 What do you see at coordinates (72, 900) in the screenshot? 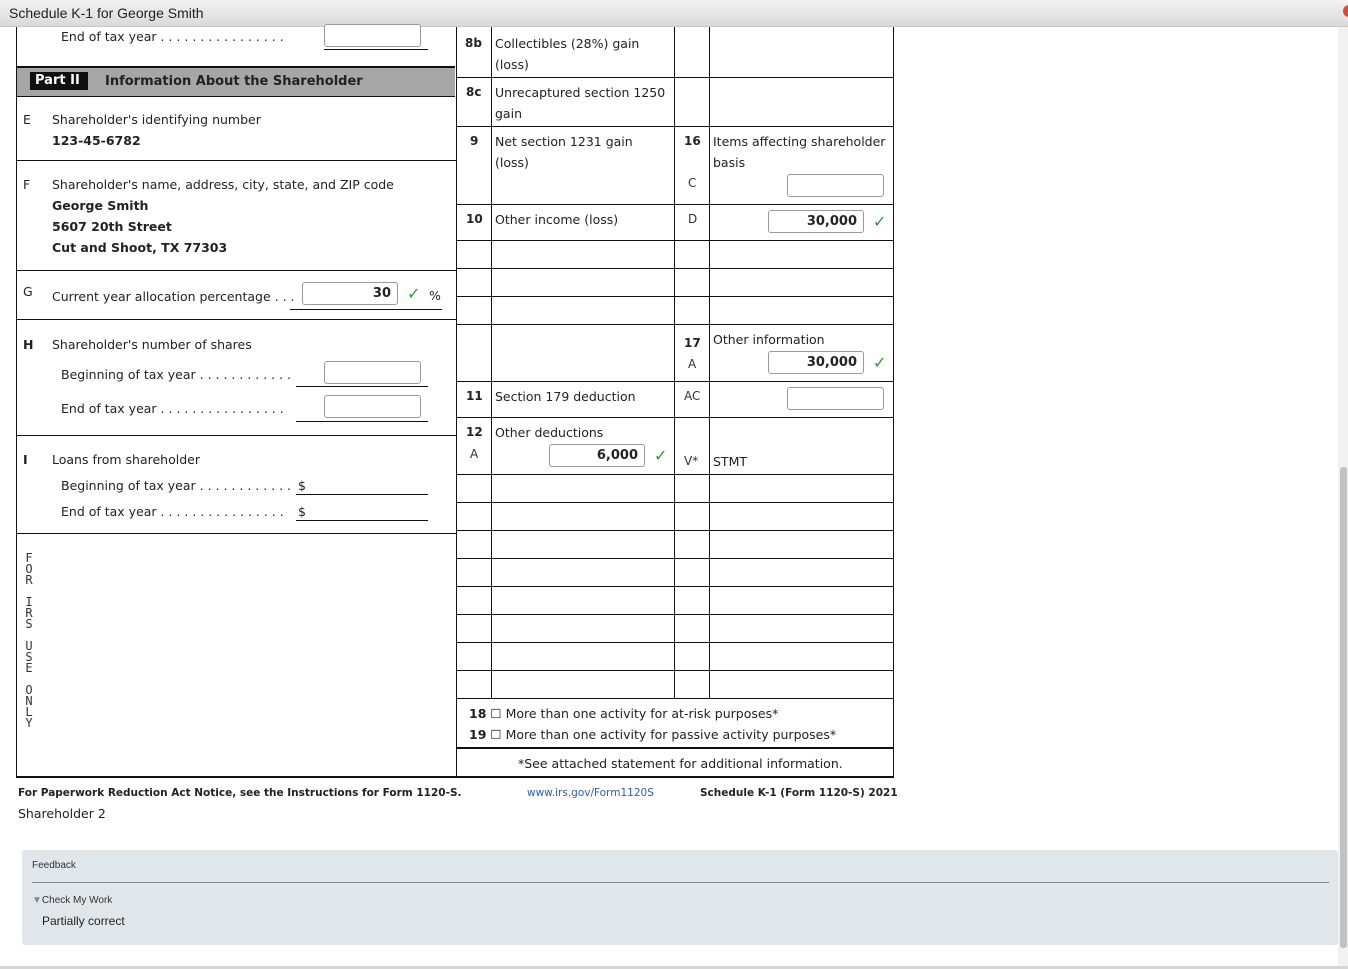
I see `check-my-work-toggle: ▼Check My Work` at bounding box center [72, 900].